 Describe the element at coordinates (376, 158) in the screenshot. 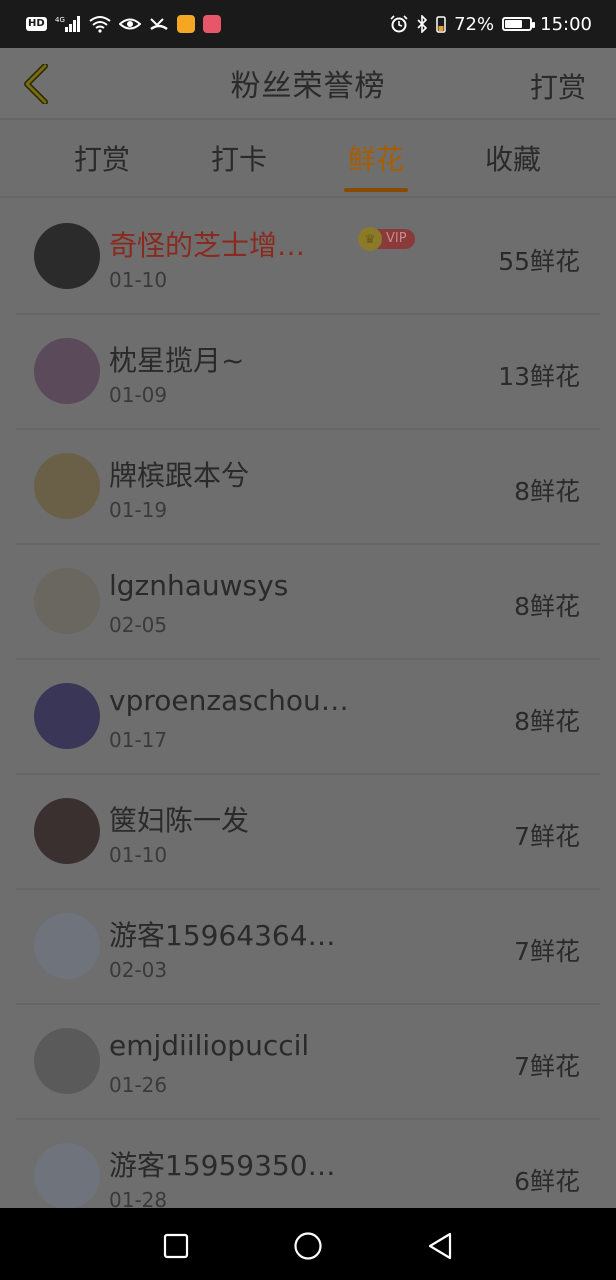

I see `tab-flowers: 鲜花` at that location.